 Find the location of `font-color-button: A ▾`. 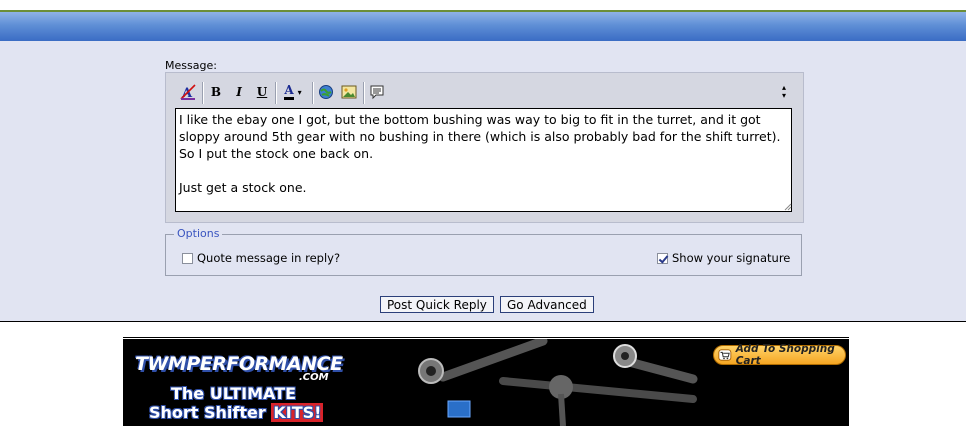

font-color-button: A ▾ is located at coordinates (293, 92).